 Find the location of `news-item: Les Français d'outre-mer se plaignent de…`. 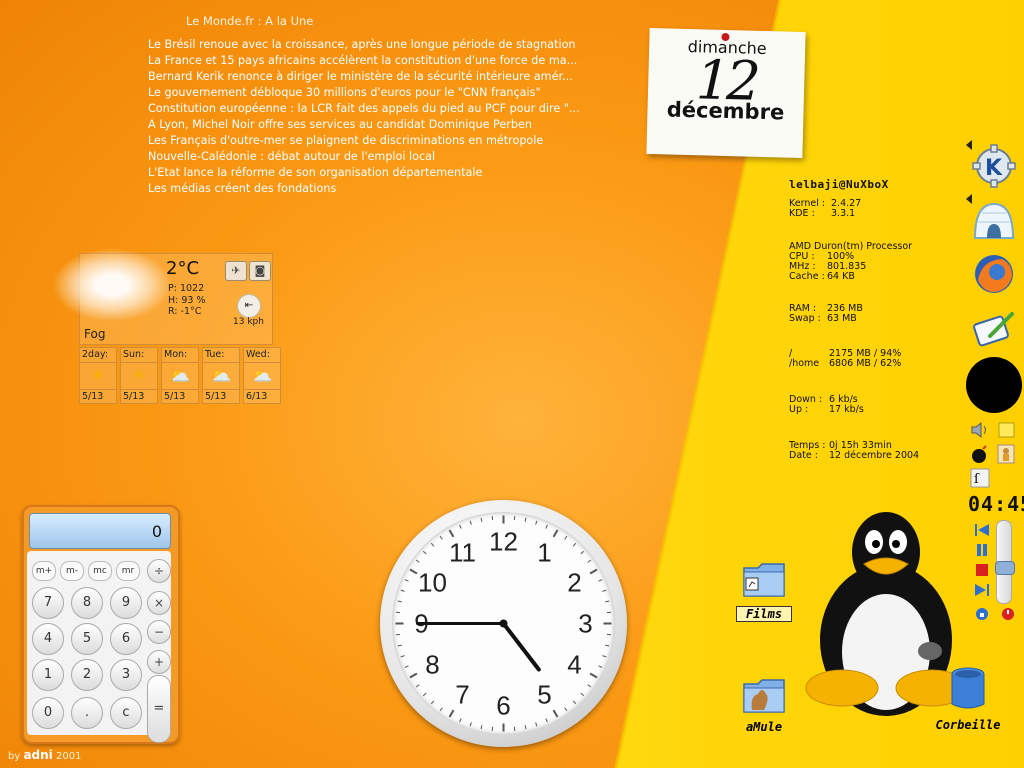

news-item: Les Français d'outre-mer se plaignent de… is located at coordinates (368, 141).